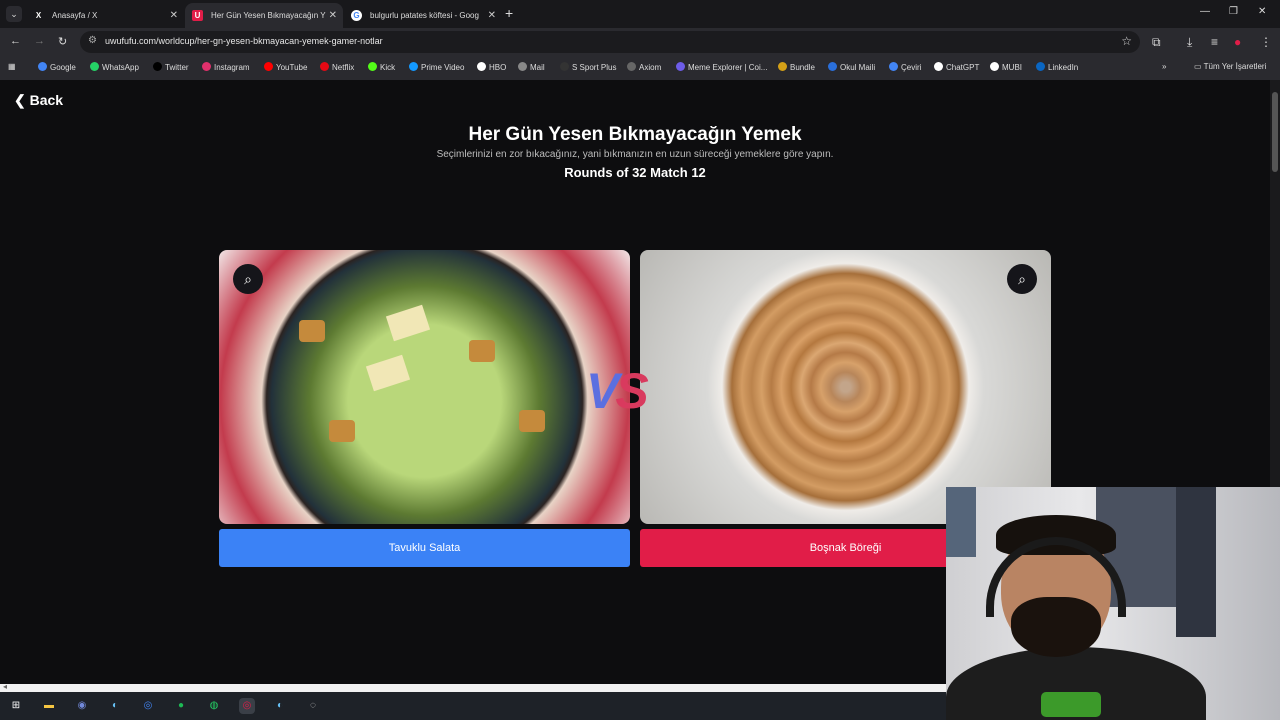  I want to click on horizontal-scrollbar: ◂, so click(473, 687).